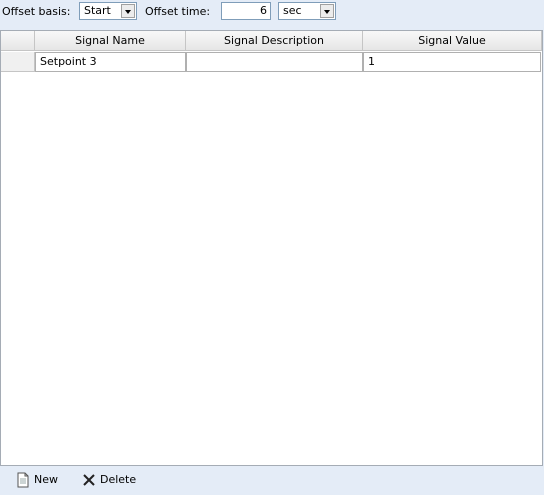 The height and width of the screenshot is (495, 544). Describe the element at coordinates (89, 480) in the screenshot. I see `delete-x-icon` at that location.